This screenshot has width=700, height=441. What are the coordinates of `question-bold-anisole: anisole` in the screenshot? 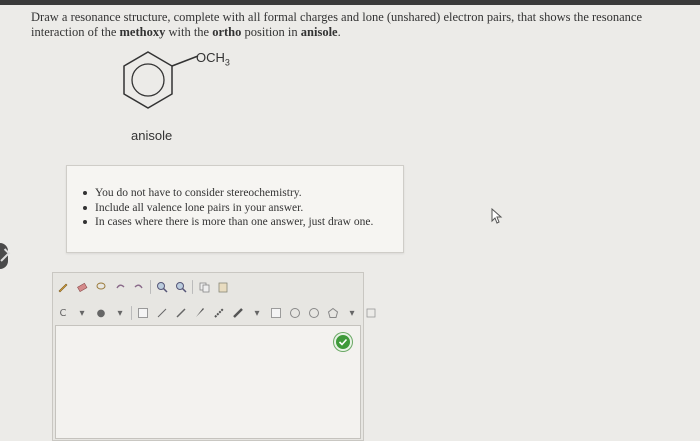 It's located at (319, 32).